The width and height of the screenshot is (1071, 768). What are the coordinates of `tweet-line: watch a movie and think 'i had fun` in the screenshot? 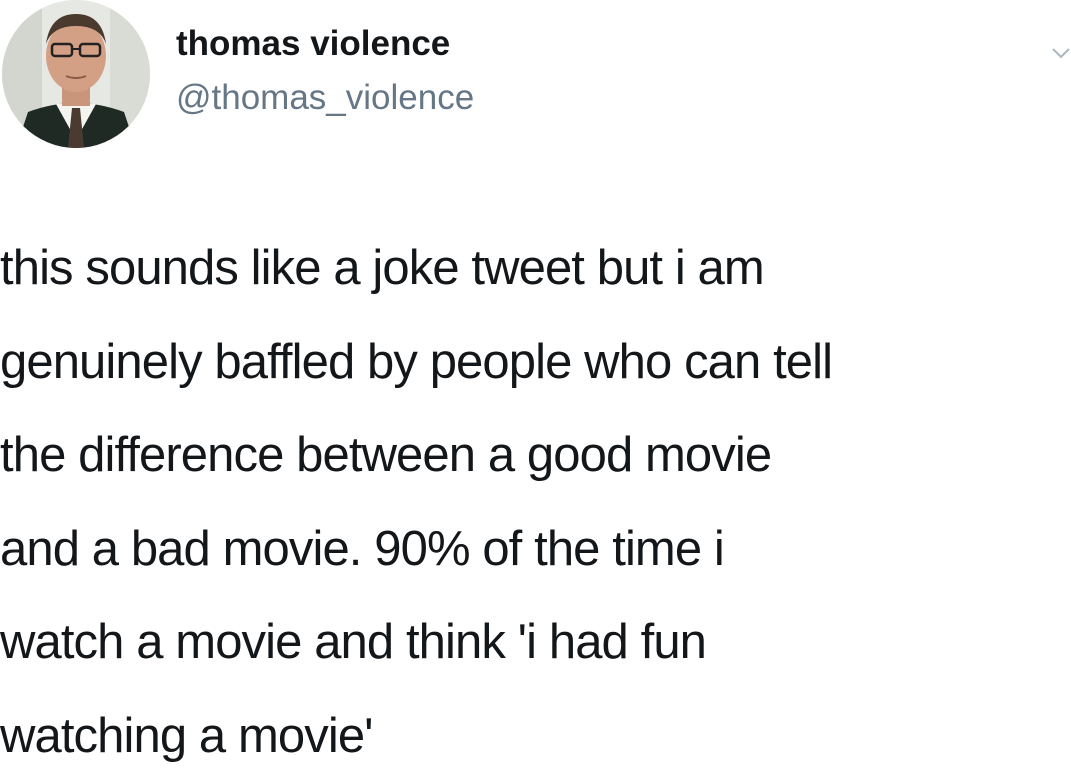 It's located at (353, 642).